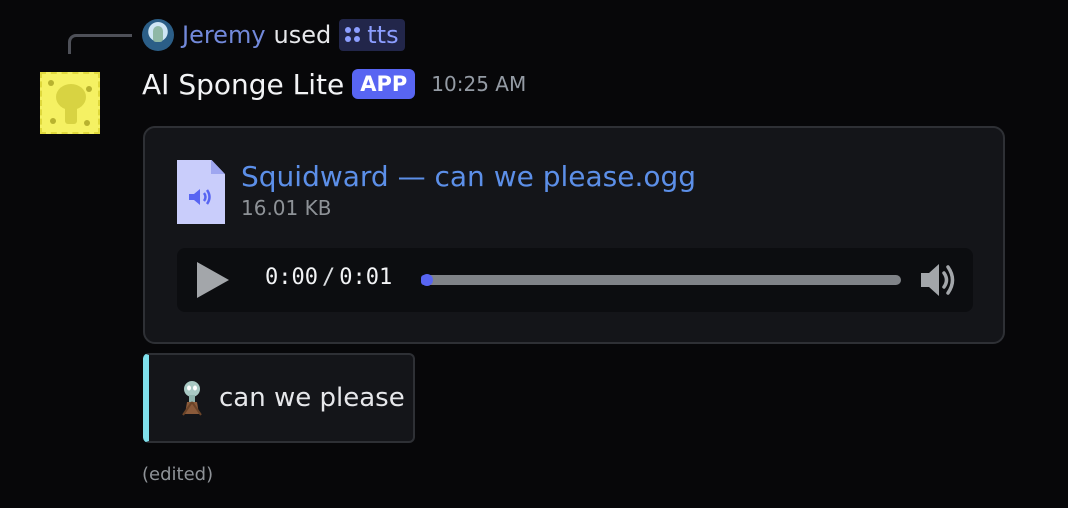  I want to click on command-name: tts, so click(383, 35).